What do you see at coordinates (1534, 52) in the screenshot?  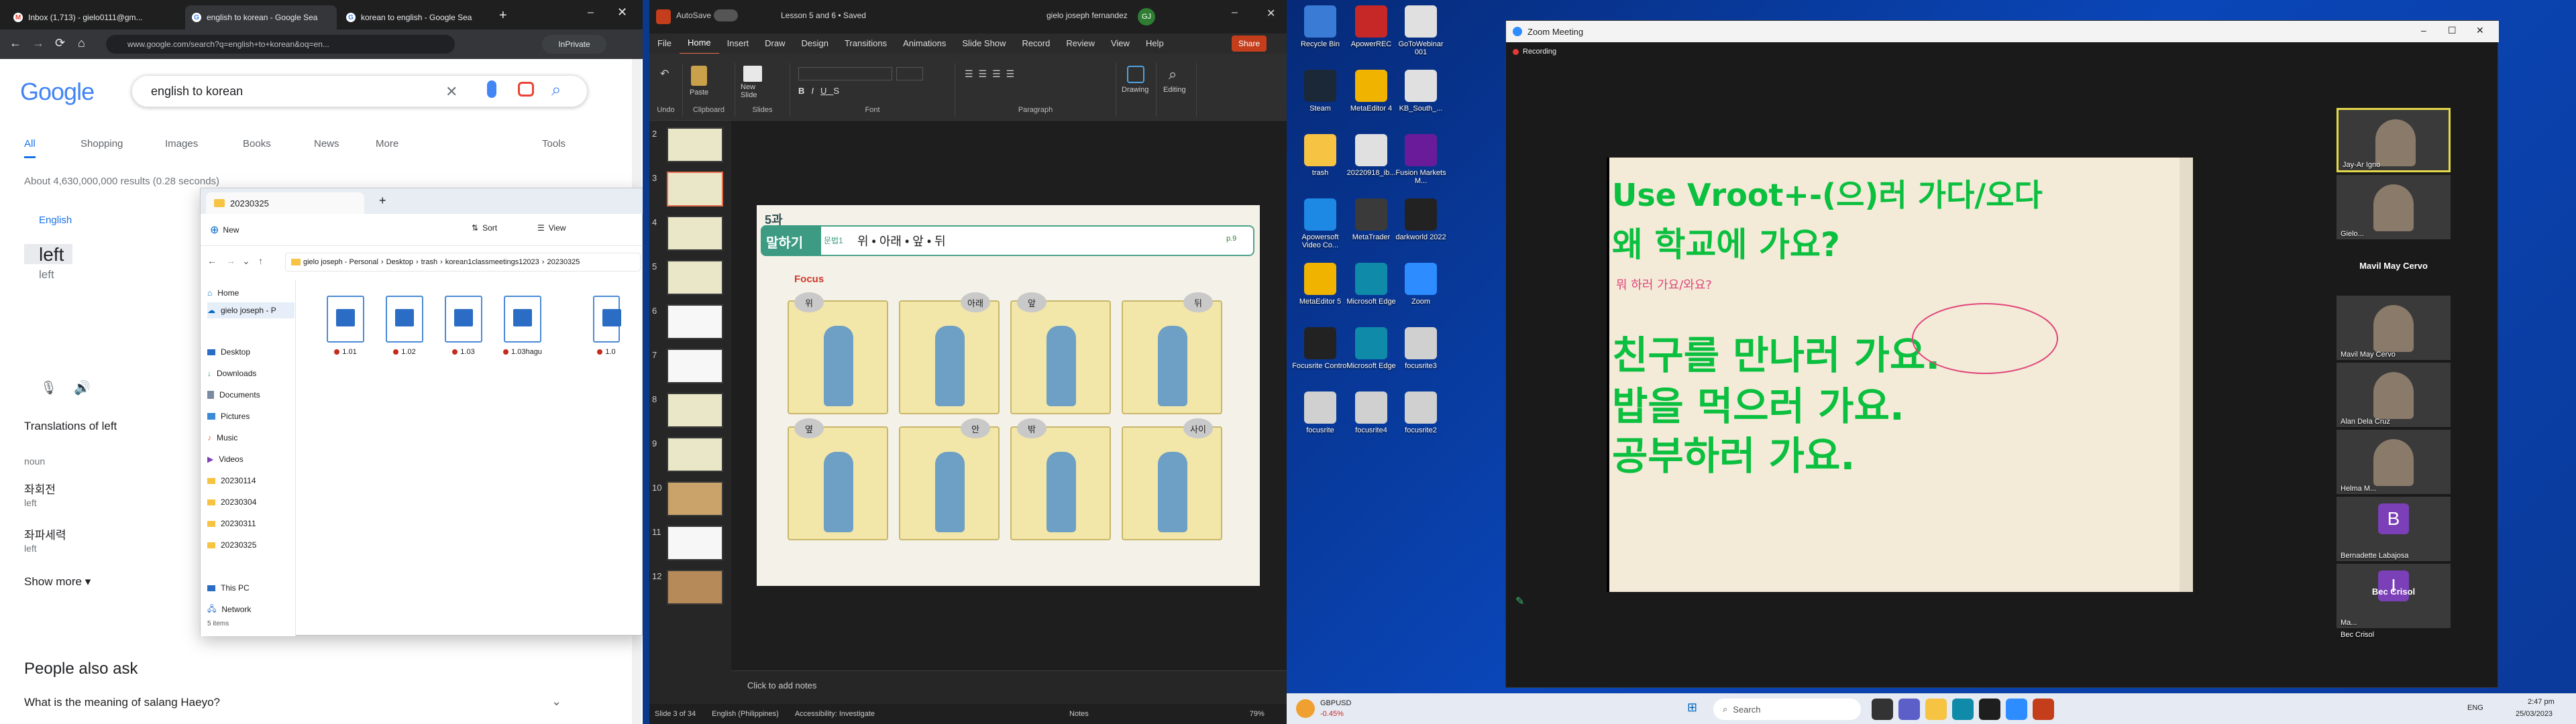 I see `recording-indicator: Recording` at bounding box center [1534, 52].